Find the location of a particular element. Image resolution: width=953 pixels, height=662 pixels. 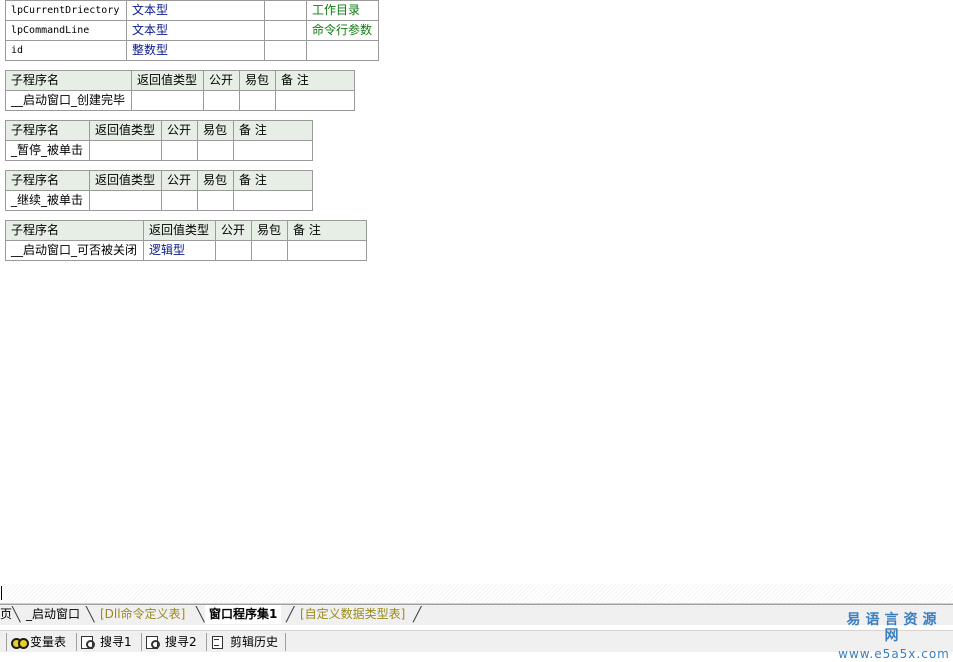

clip-history-label: 剪辑历史 is located at coordinates (254, 642).